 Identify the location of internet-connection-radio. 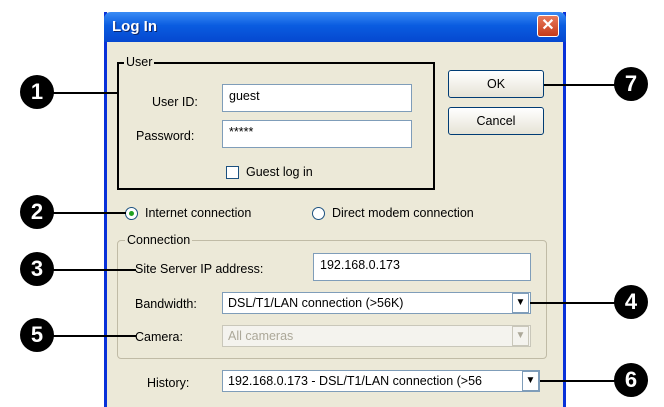
(131, 213).